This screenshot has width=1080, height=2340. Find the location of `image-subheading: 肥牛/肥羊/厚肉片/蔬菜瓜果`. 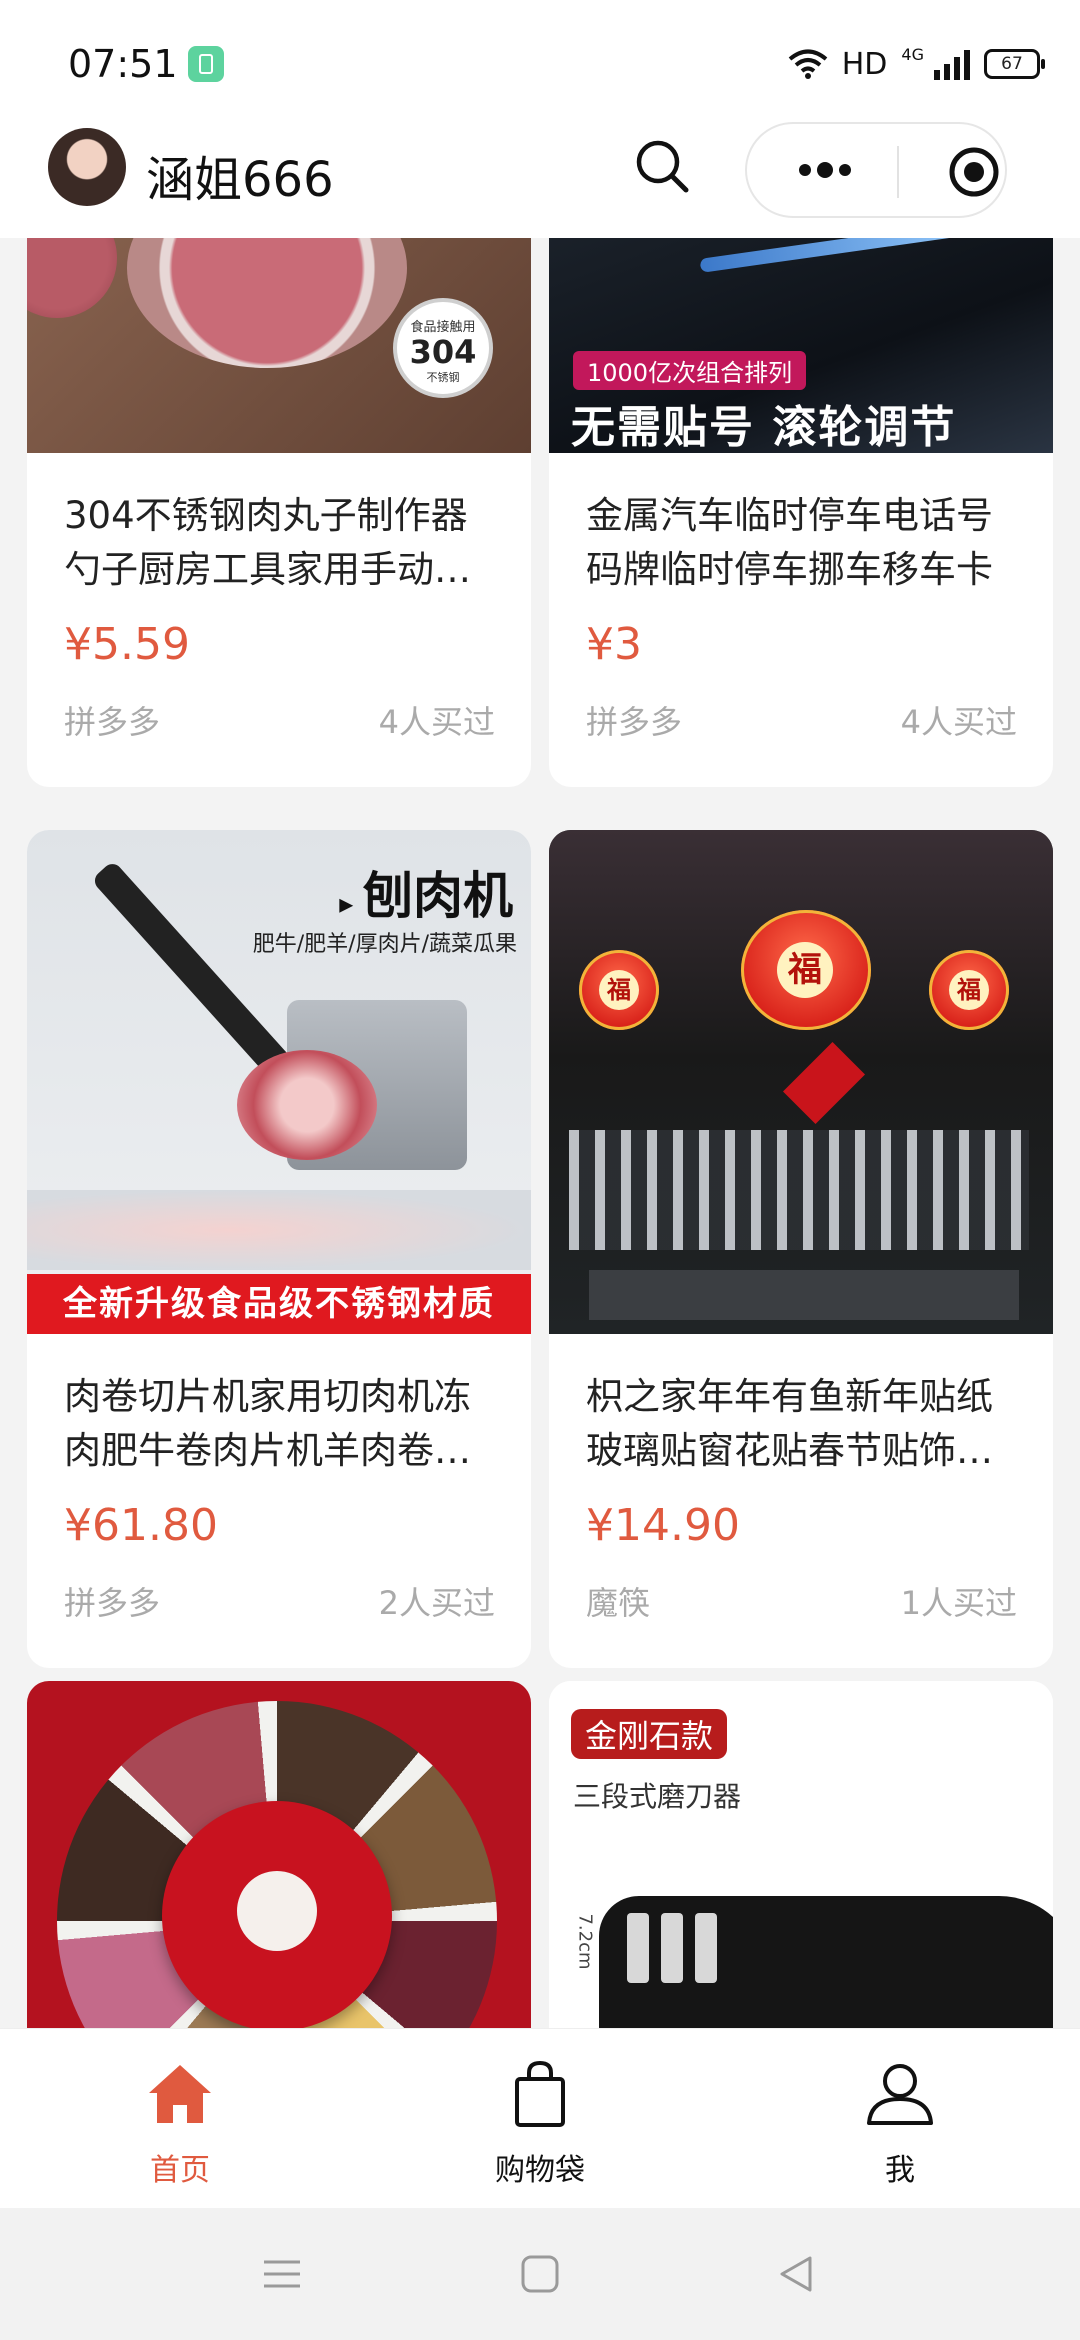

image-subheading: 肥牛/肥羊/厚肉片/蔬菜瓜果 is located at coordinates (384, 944).